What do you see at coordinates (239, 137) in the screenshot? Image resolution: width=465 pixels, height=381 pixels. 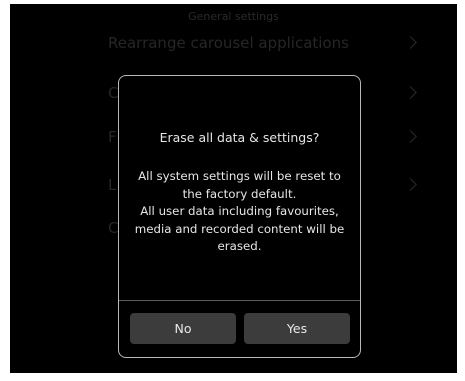 I see `dialog-title: Erase all data & settings?` at bounding box center [239, 137].